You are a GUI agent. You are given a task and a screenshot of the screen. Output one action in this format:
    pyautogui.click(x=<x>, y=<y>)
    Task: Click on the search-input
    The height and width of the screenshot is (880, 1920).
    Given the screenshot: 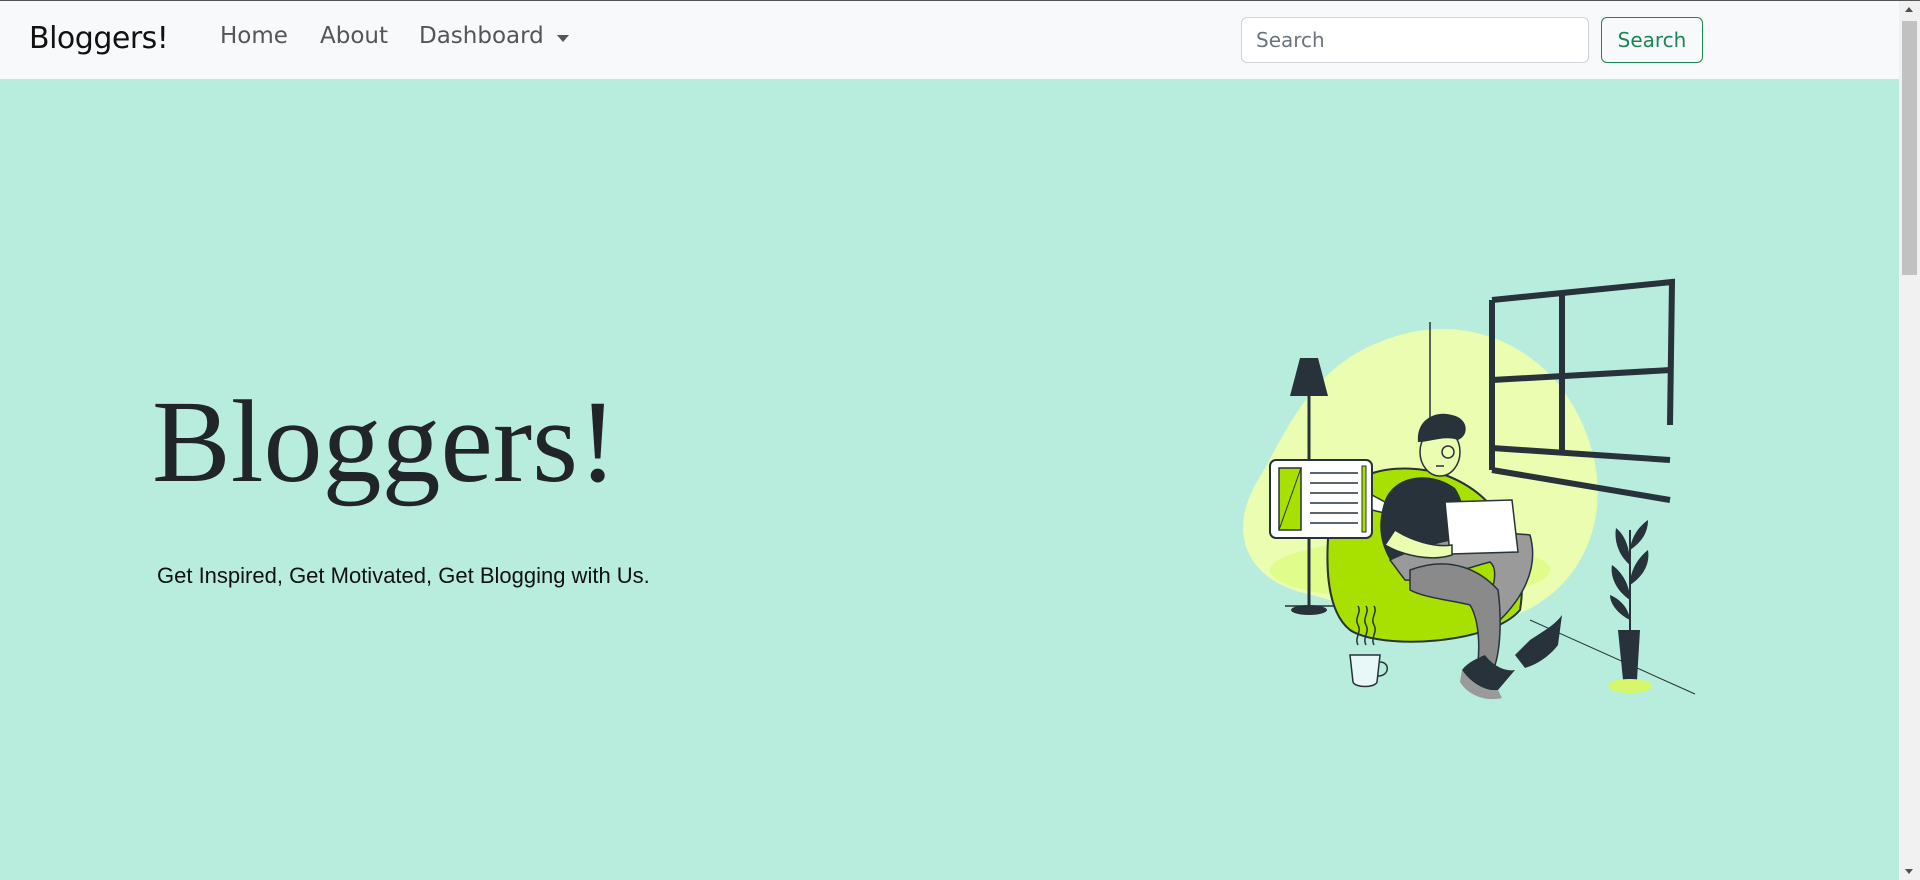 What is the action you would take?
    pyautogui.click(x=1415, y=40)
    